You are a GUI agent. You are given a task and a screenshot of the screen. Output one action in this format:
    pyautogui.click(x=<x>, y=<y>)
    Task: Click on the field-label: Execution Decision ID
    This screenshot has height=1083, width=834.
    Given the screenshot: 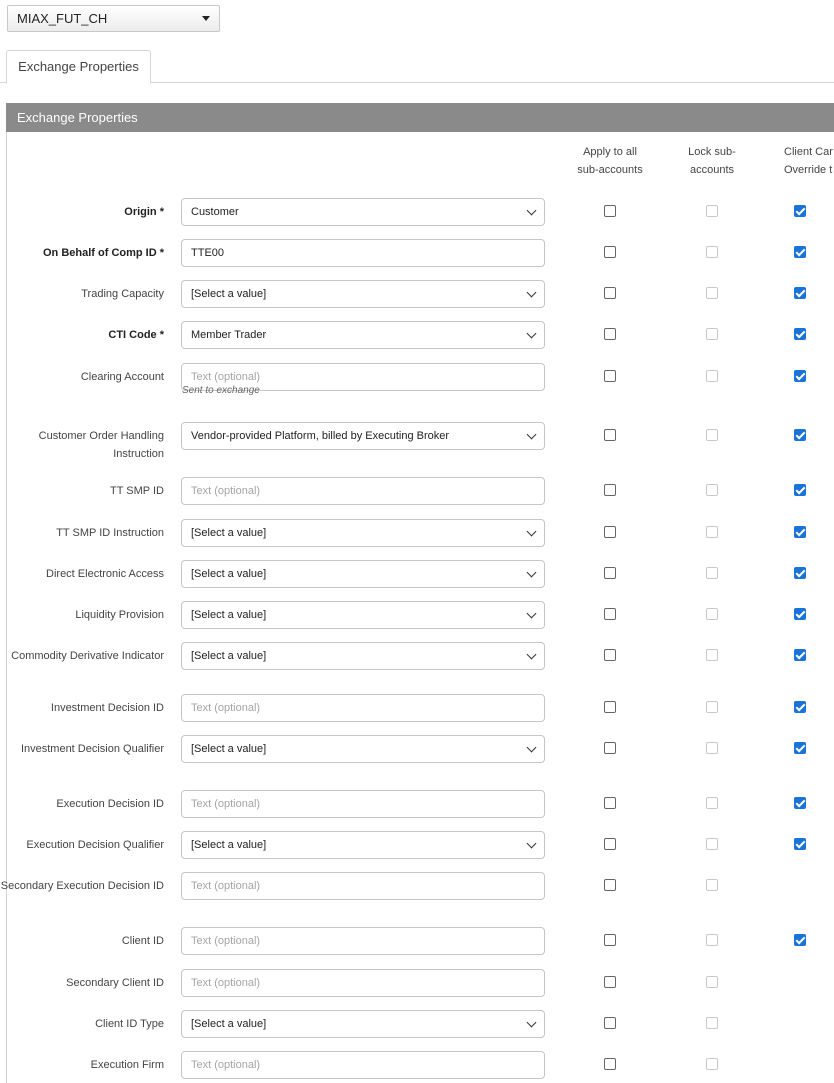 What is the action you would take?
    pyautogui.click(x=110, y=804)
    